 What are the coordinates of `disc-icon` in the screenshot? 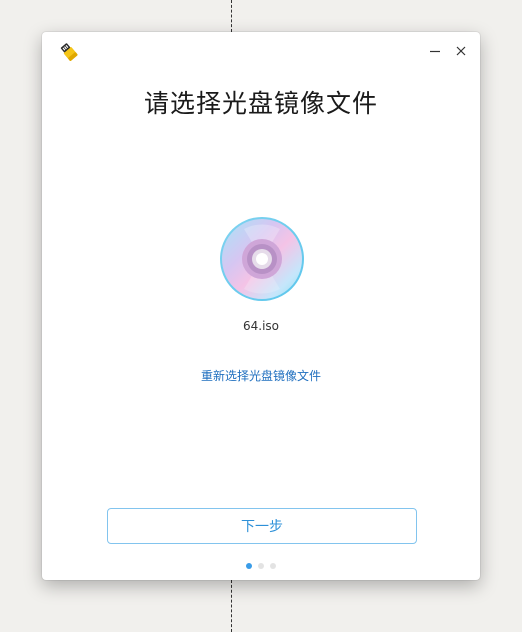 It's located at (262, 259).